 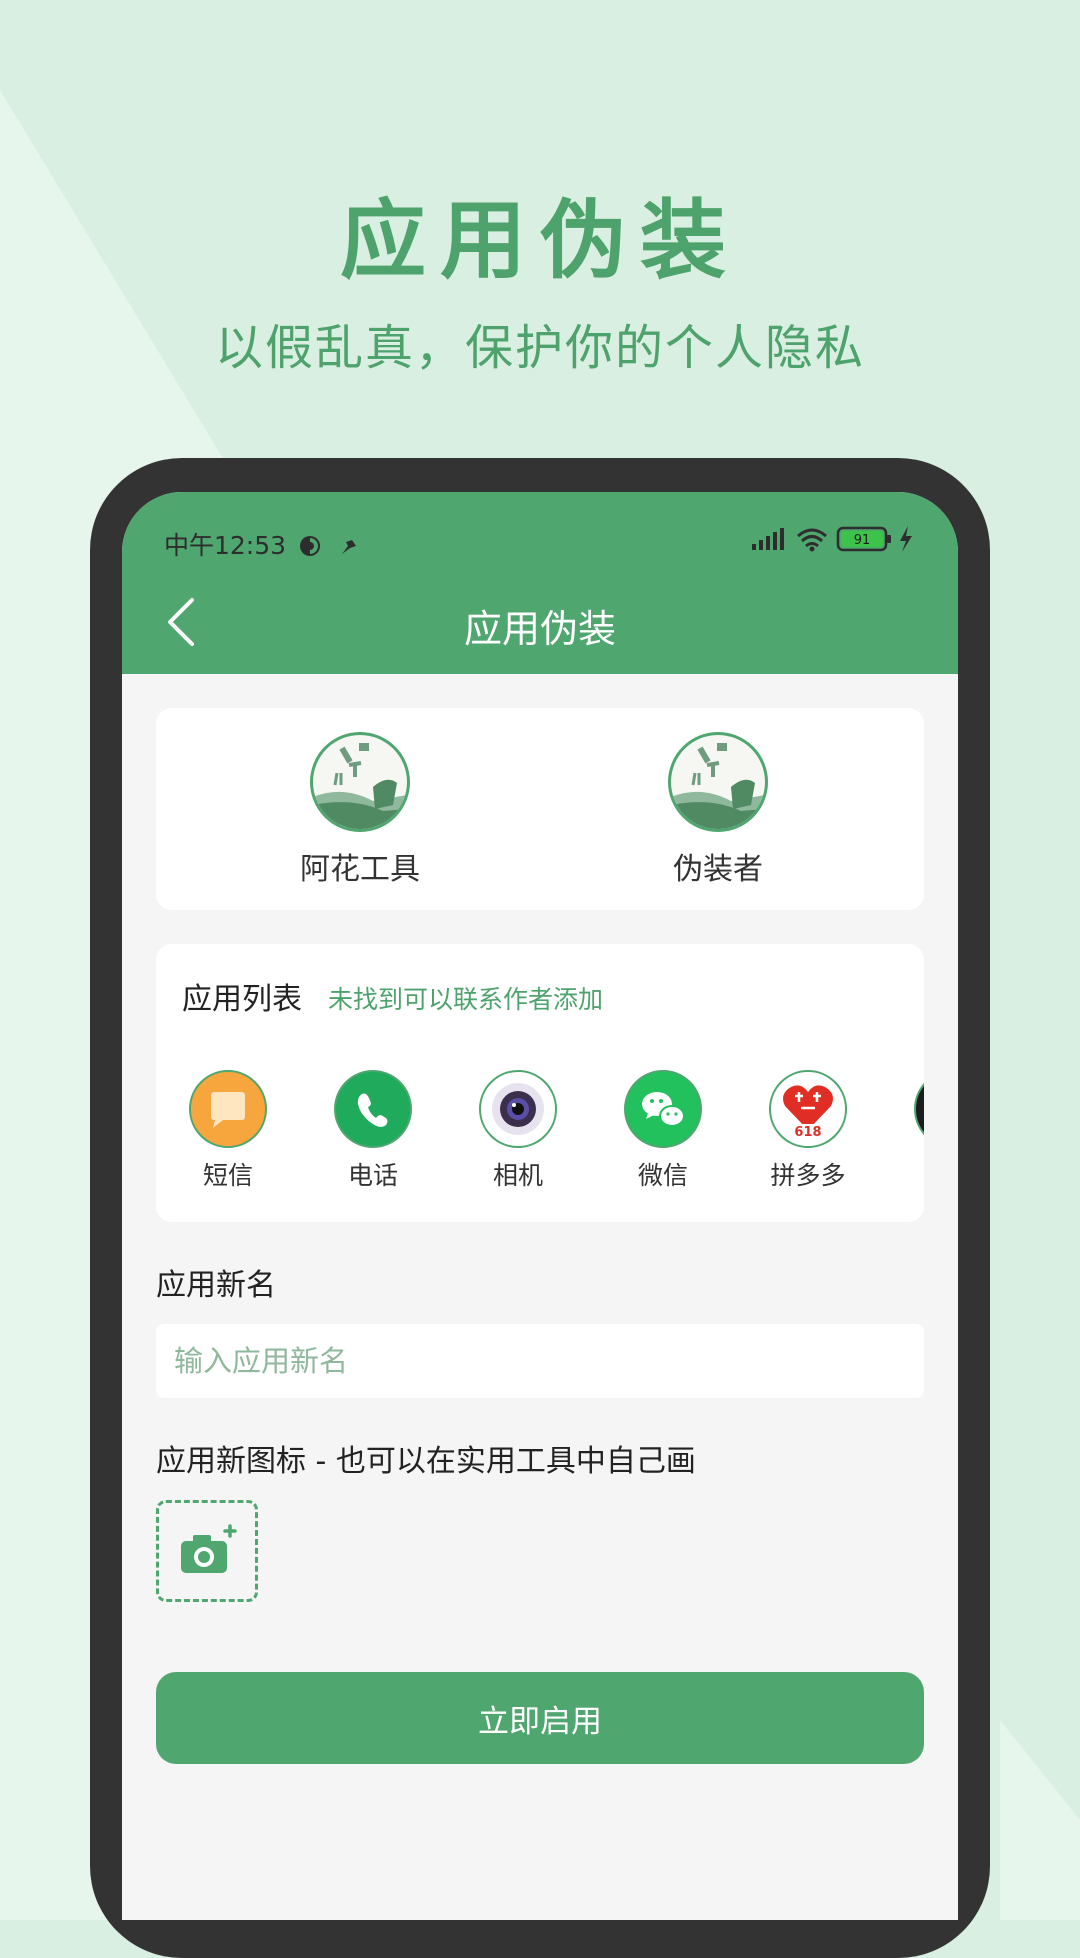 I want to click on app-item-pinduoduo: 618 拼多多, so click(x=808, y=1131).